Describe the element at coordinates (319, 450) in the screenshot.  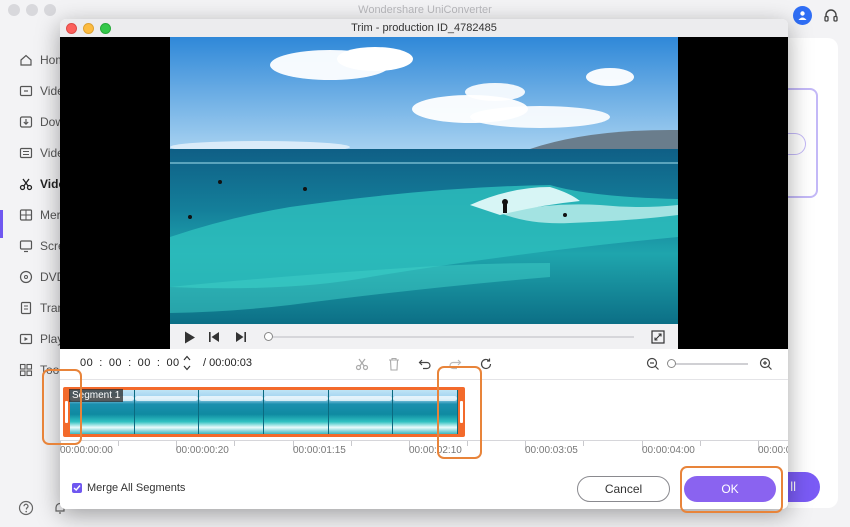
I see `ruler-label: 00:00:01:15` at that location.